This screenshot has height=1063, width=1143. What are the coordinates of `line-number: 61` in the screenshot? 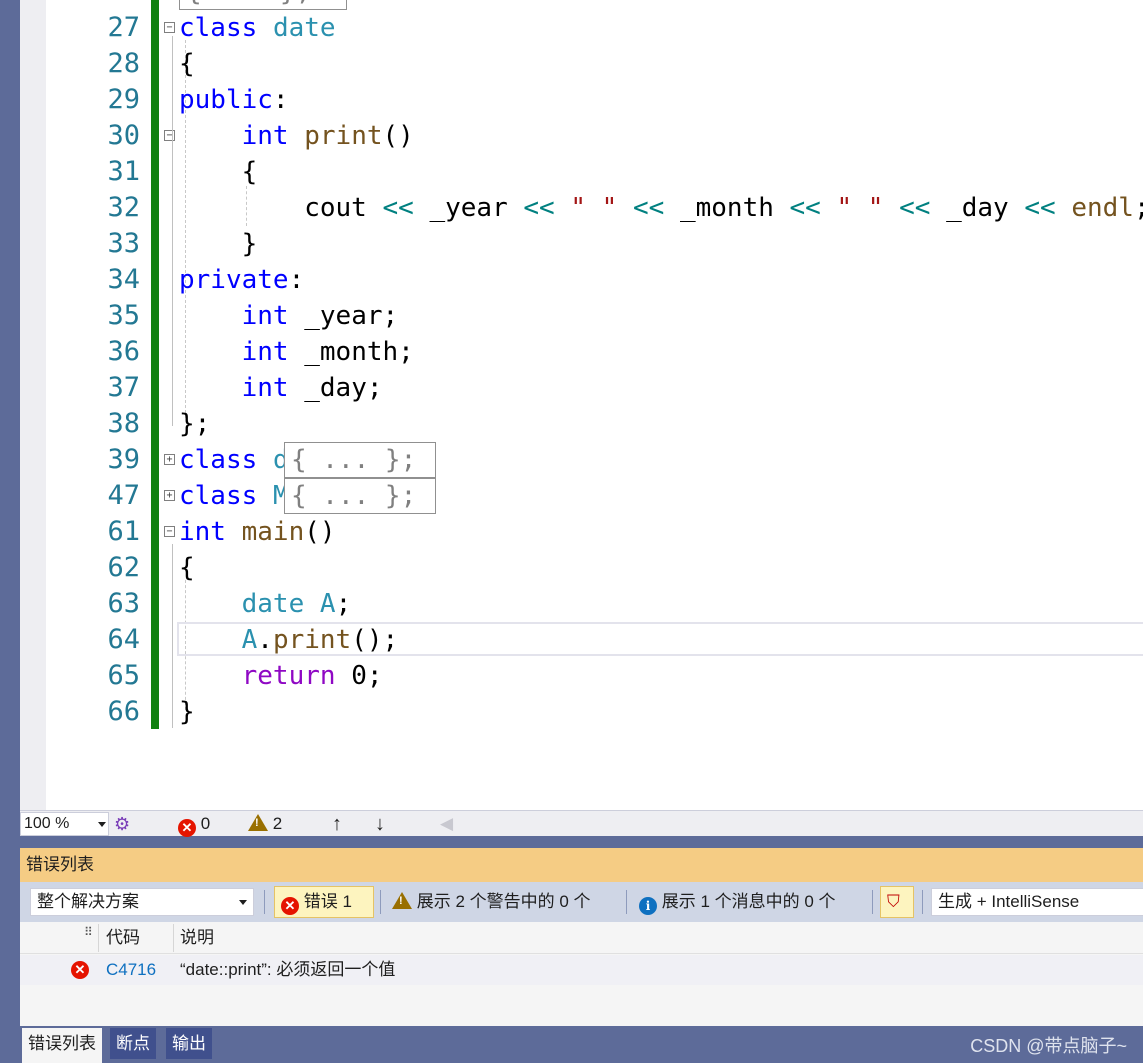 It's located at (123, 531).